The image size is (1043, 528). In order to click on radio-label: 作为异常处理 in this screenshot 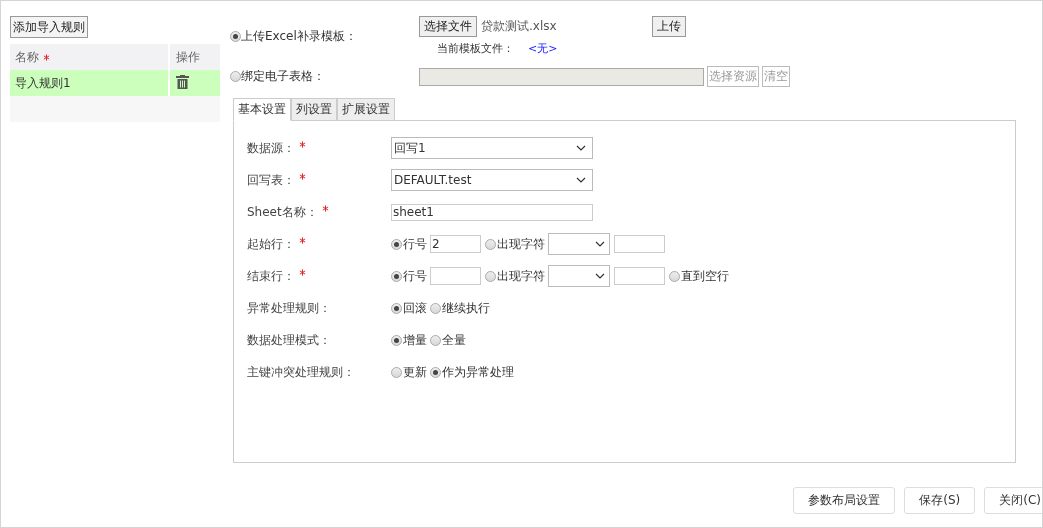, I will do `click(478, 372)`.